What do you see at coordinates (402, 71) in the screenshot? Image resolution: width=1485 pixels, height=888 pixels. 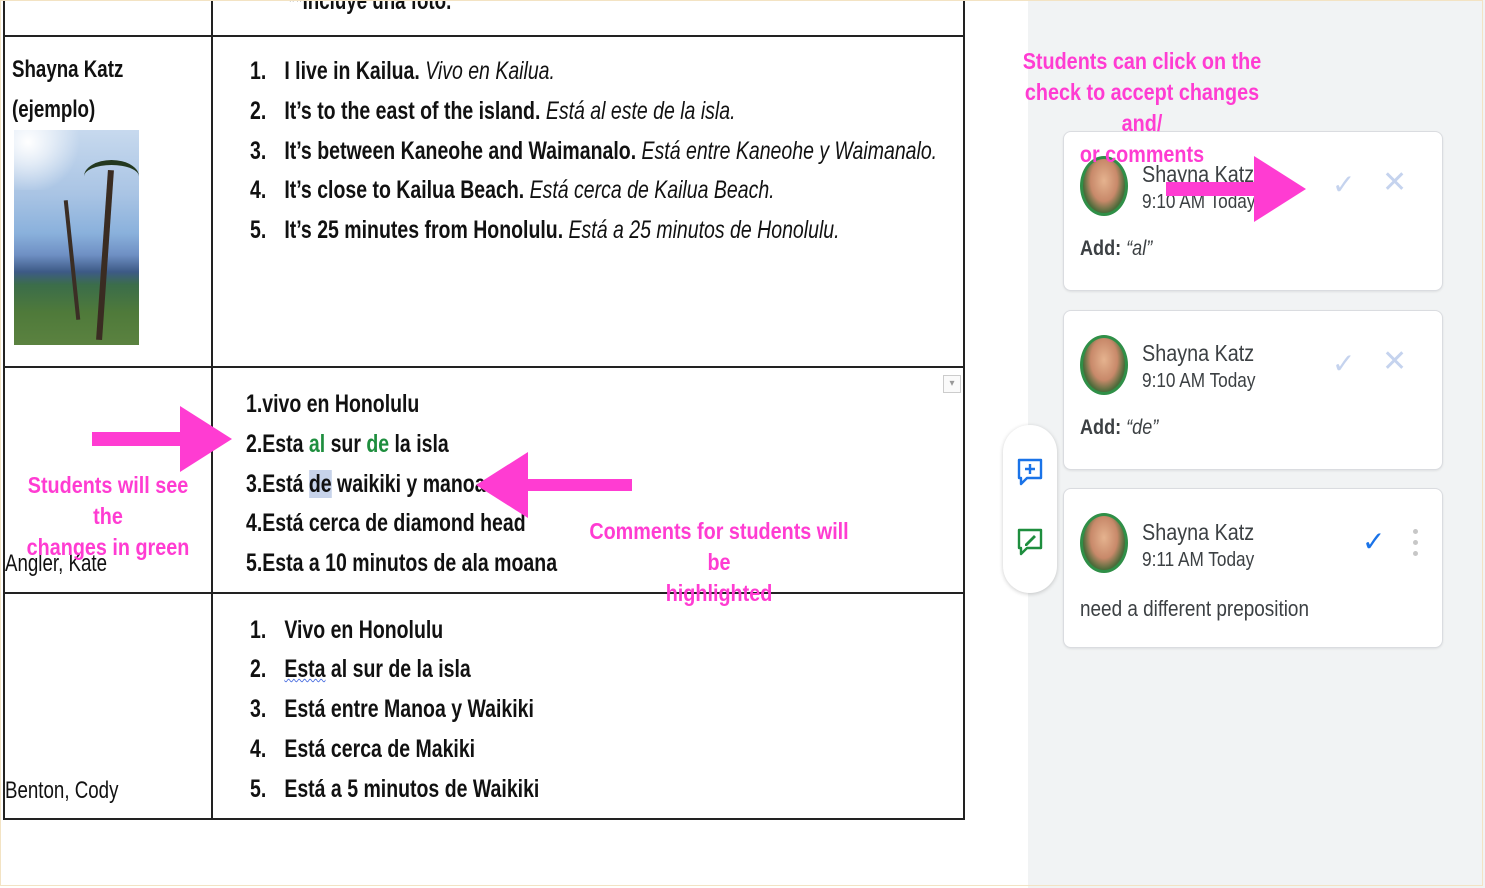 I see `list-item: 1. I live in Kailua. Vivo en Kailua.` at bounding box center [402, 71].